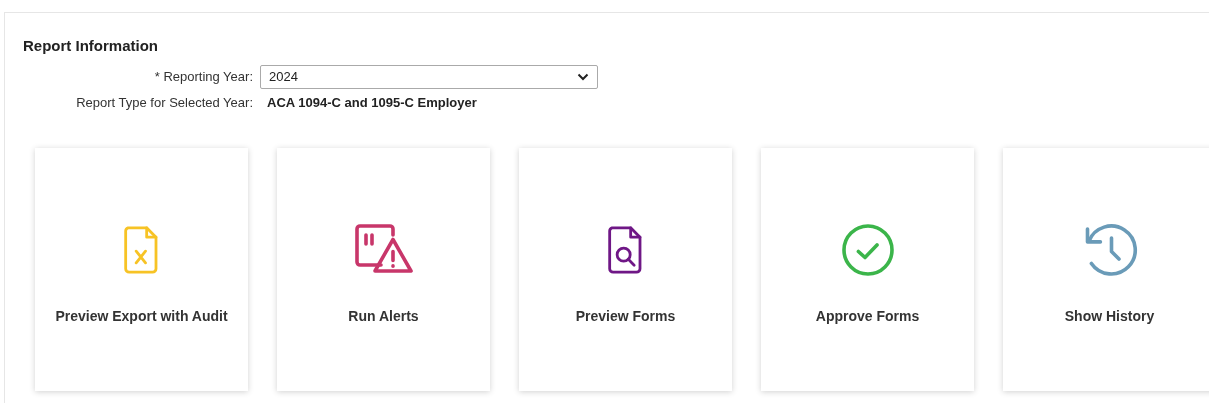  What do you see at coordinates (583, 77) in the screenshot?
I see `chevron-down-icon` at bounding box center [583, 77].